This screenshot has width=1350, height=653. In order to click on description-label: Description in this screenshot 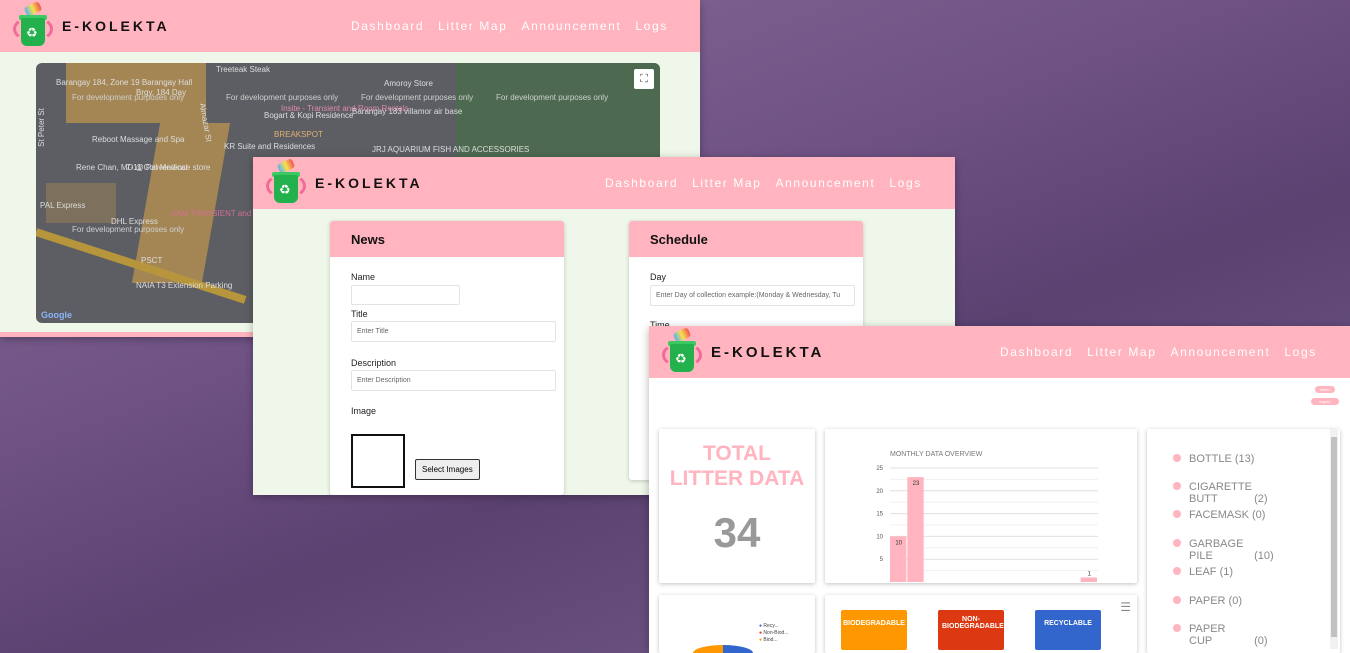, I will do `click(374, 363)`.